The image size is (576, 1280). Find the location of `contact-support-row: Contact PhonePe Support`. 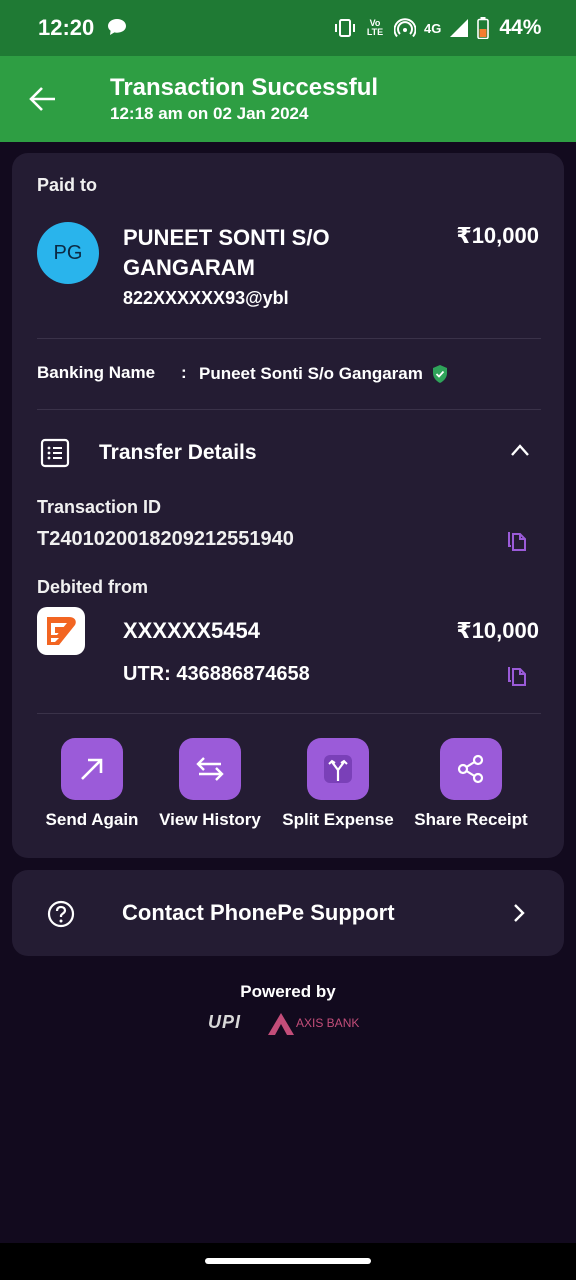

contact-support-row: Contact PhonePe Support is located at coordinates (288, 913).